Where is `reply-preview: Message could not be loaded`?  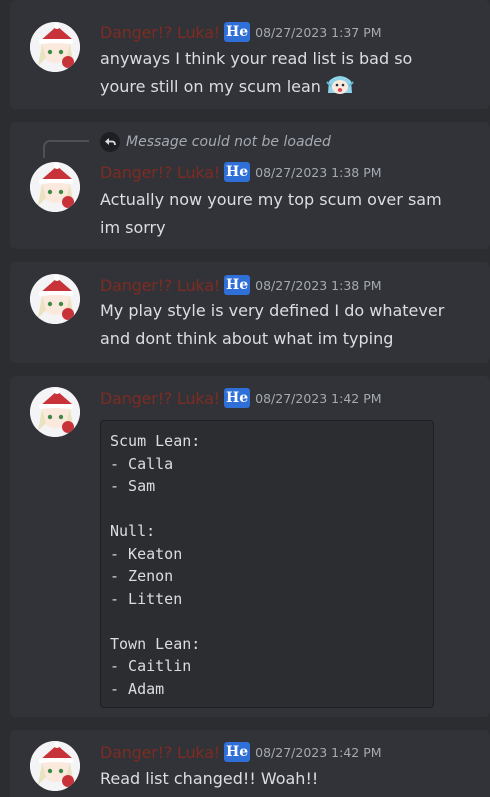 reply-preview: Message could not be loaded is located at coordinates (215, 142).